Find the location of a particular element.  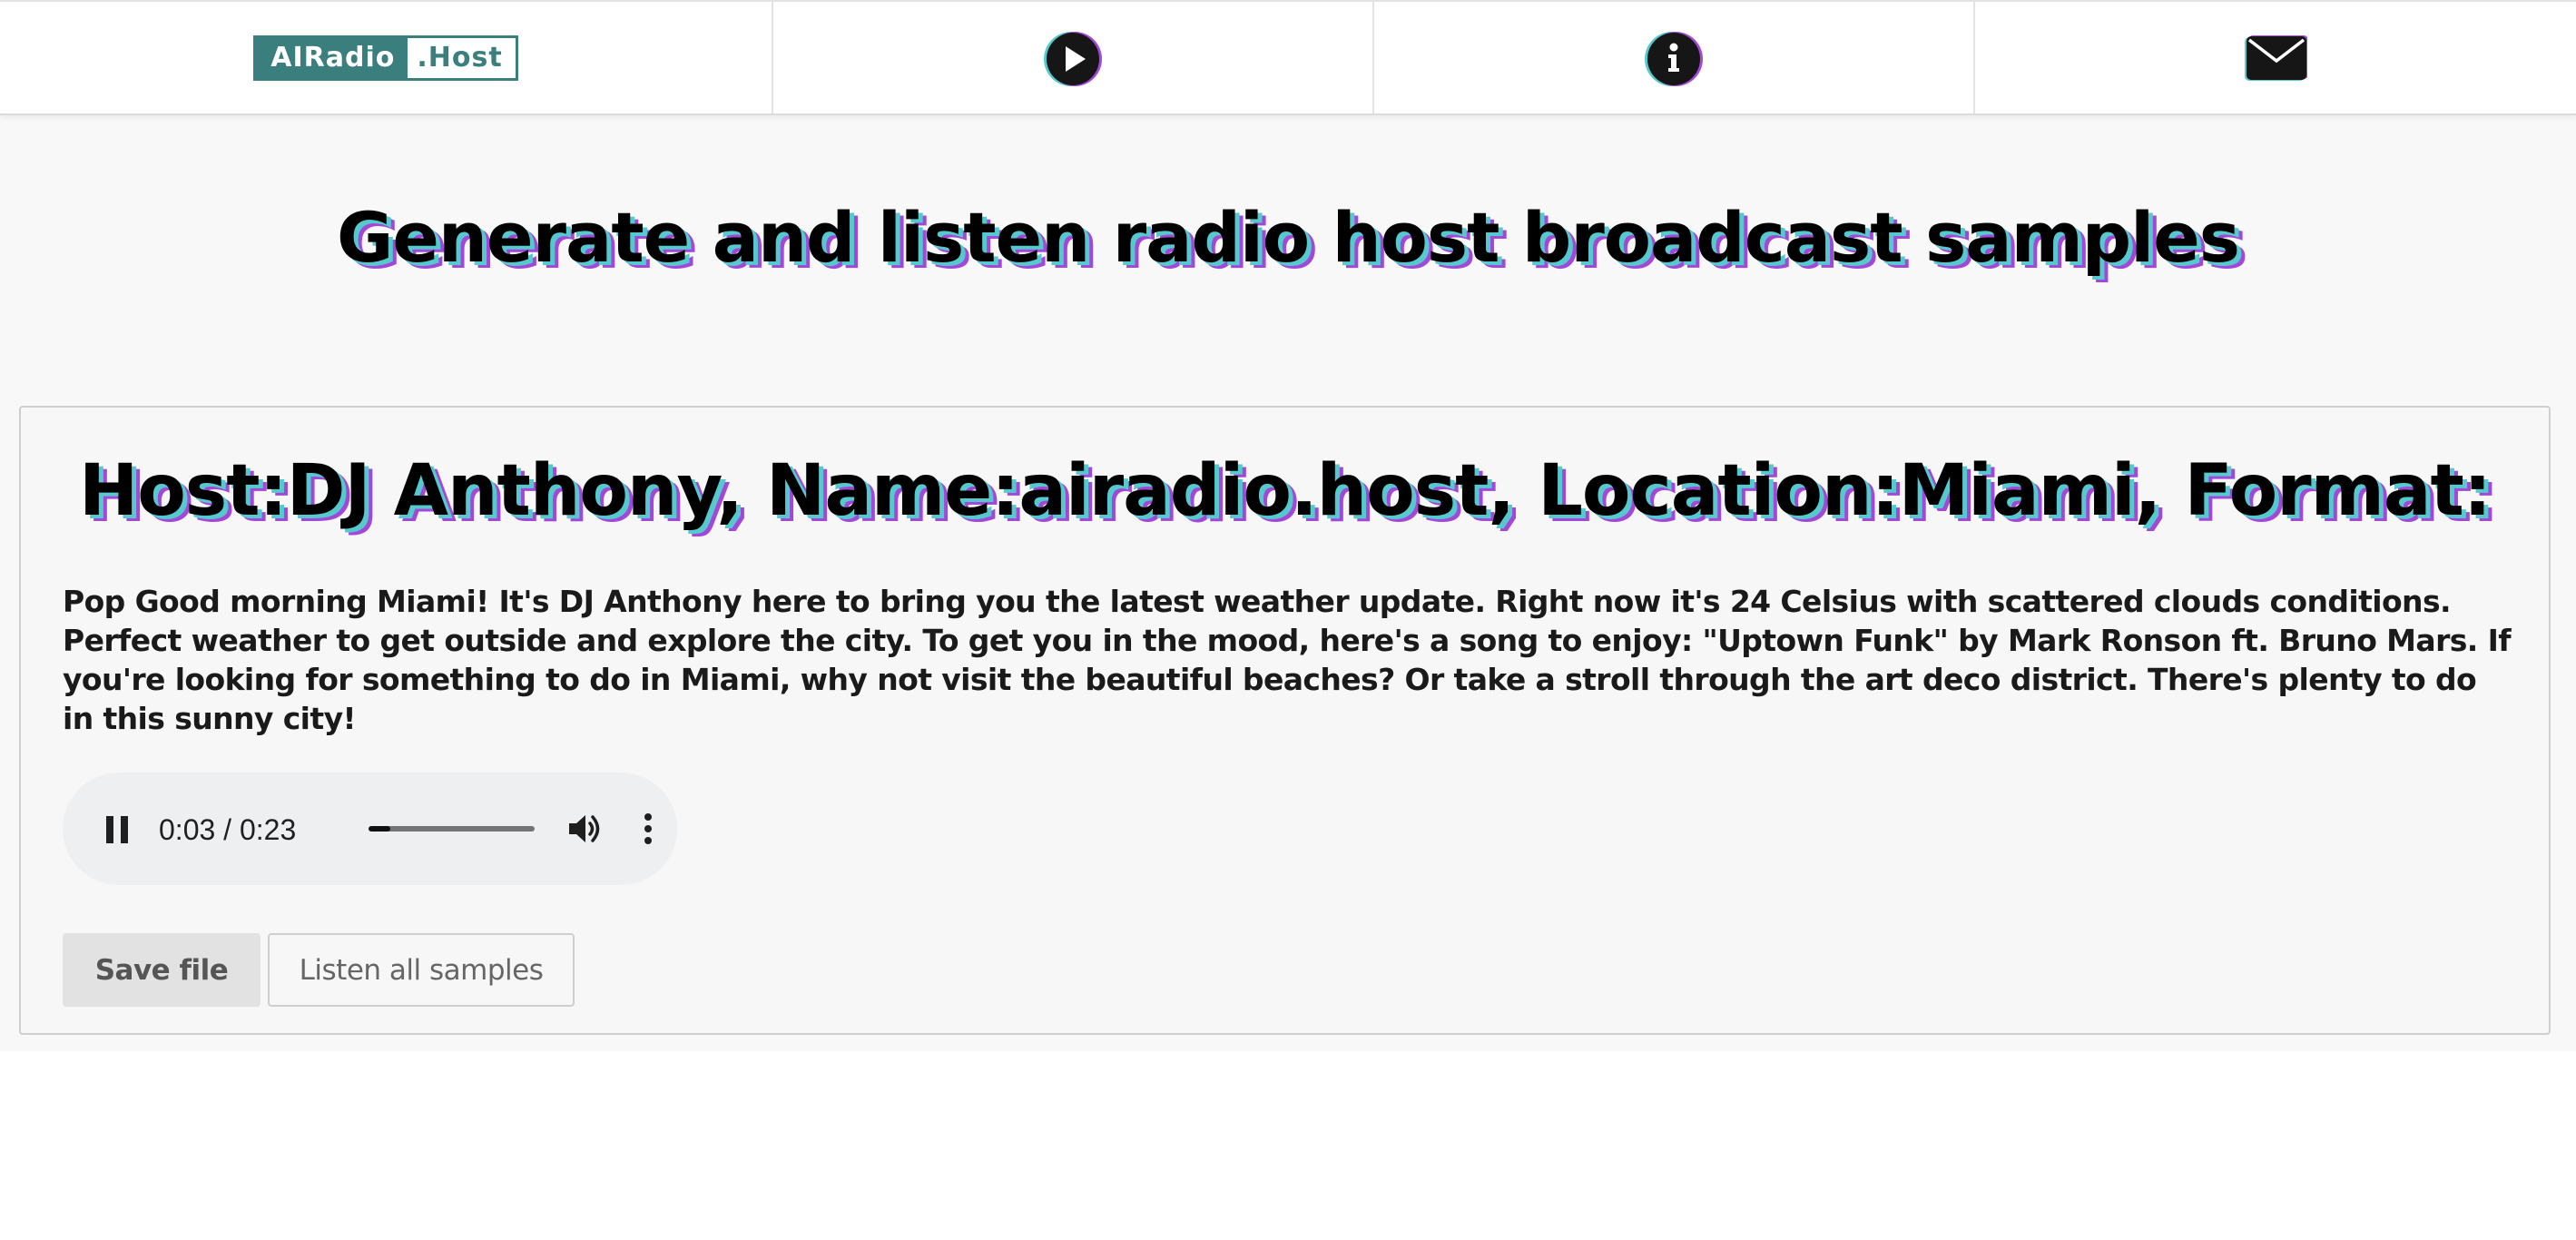

audio-player: 0:03 / 0:23 is located at coordinates (370, 829).